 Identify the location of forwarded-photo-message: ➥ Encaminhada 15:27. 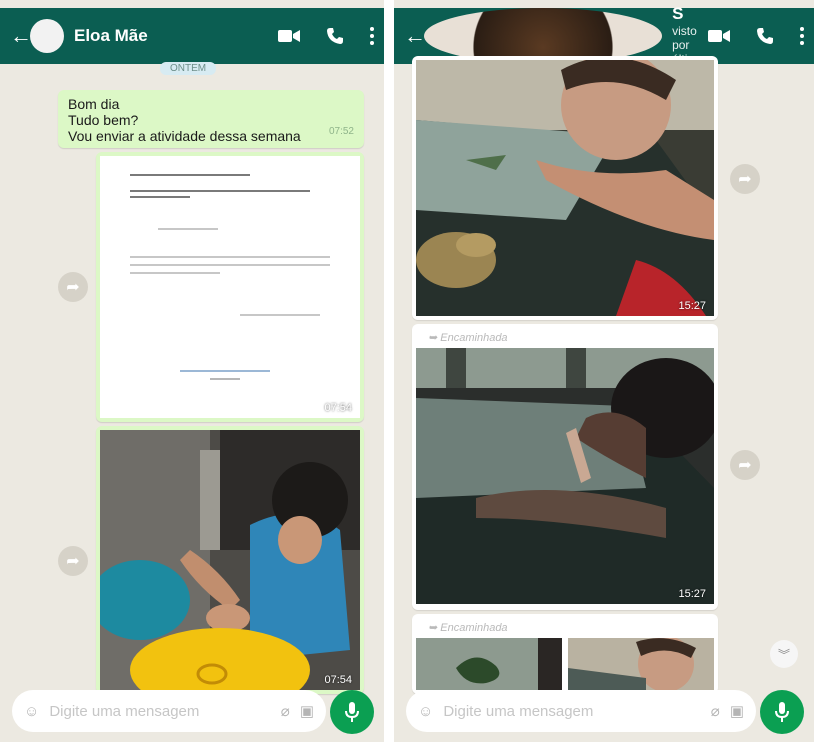
(565, 467).